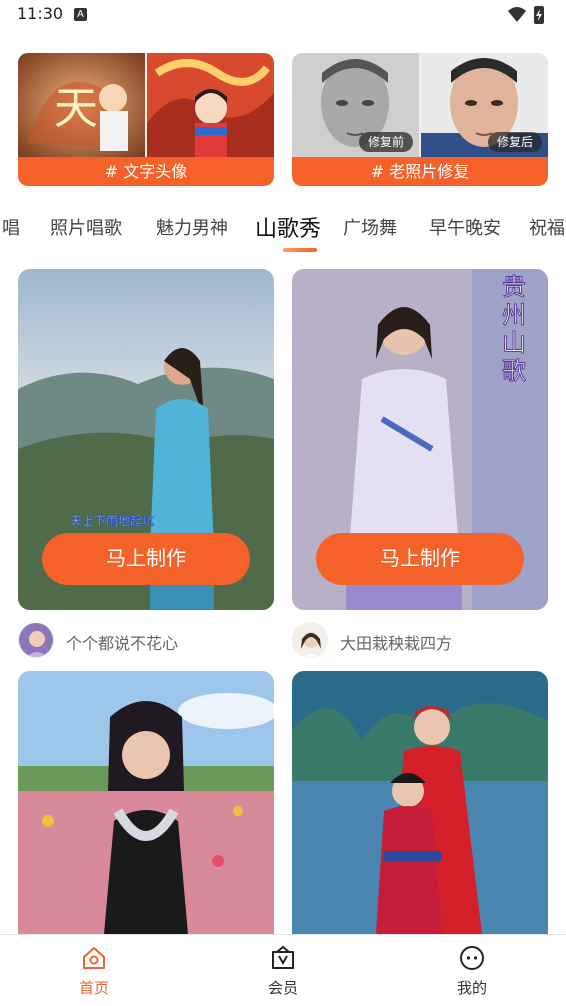  What do you see at coordinates (94, 958) in the screenshot?
I see `home-icon` at bounding box center [94, 958].